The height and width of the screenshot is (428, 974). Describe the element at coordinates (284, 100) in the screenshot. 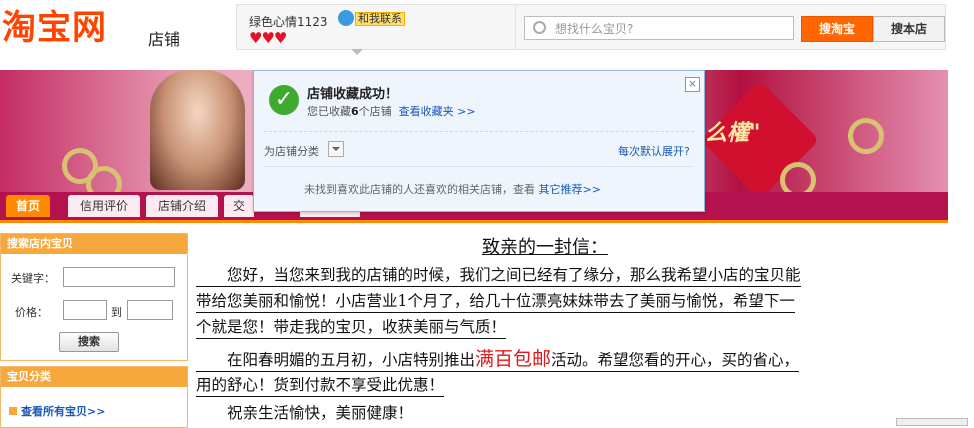

I see `check-icon: ✓` at that location.